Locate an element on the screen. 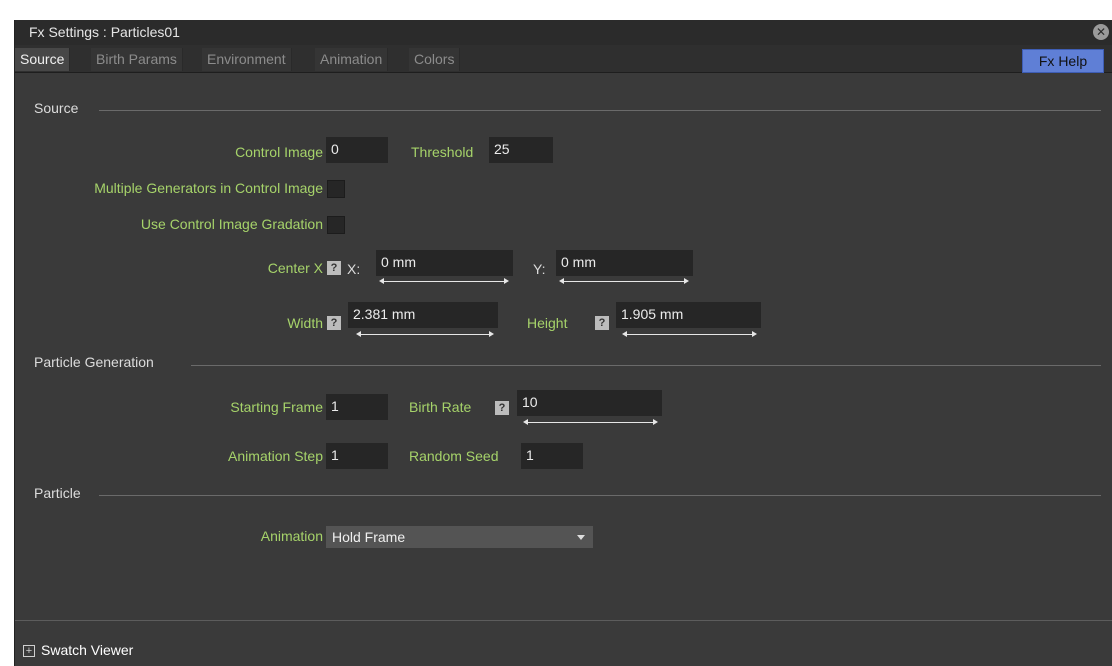  window-title: Fx Settings : Particles01 is located at coordinates (104, 32).